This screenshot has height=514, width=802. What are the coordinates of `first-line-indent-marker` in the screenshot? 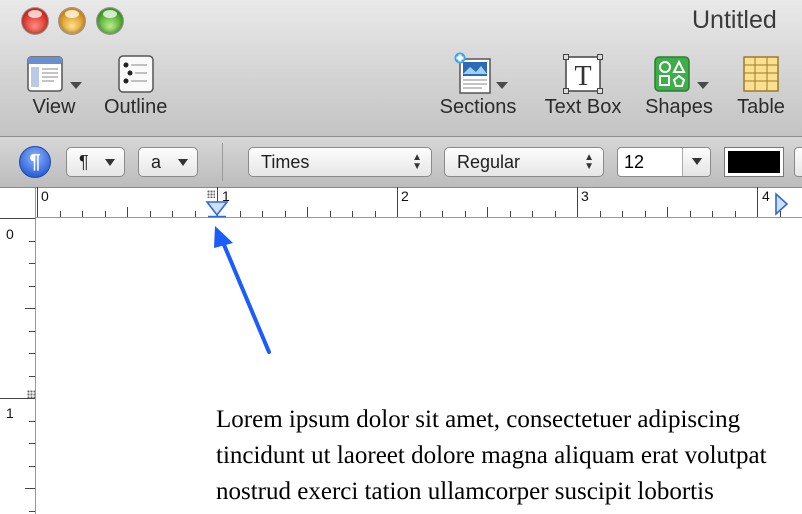 It's located at (217, 209).